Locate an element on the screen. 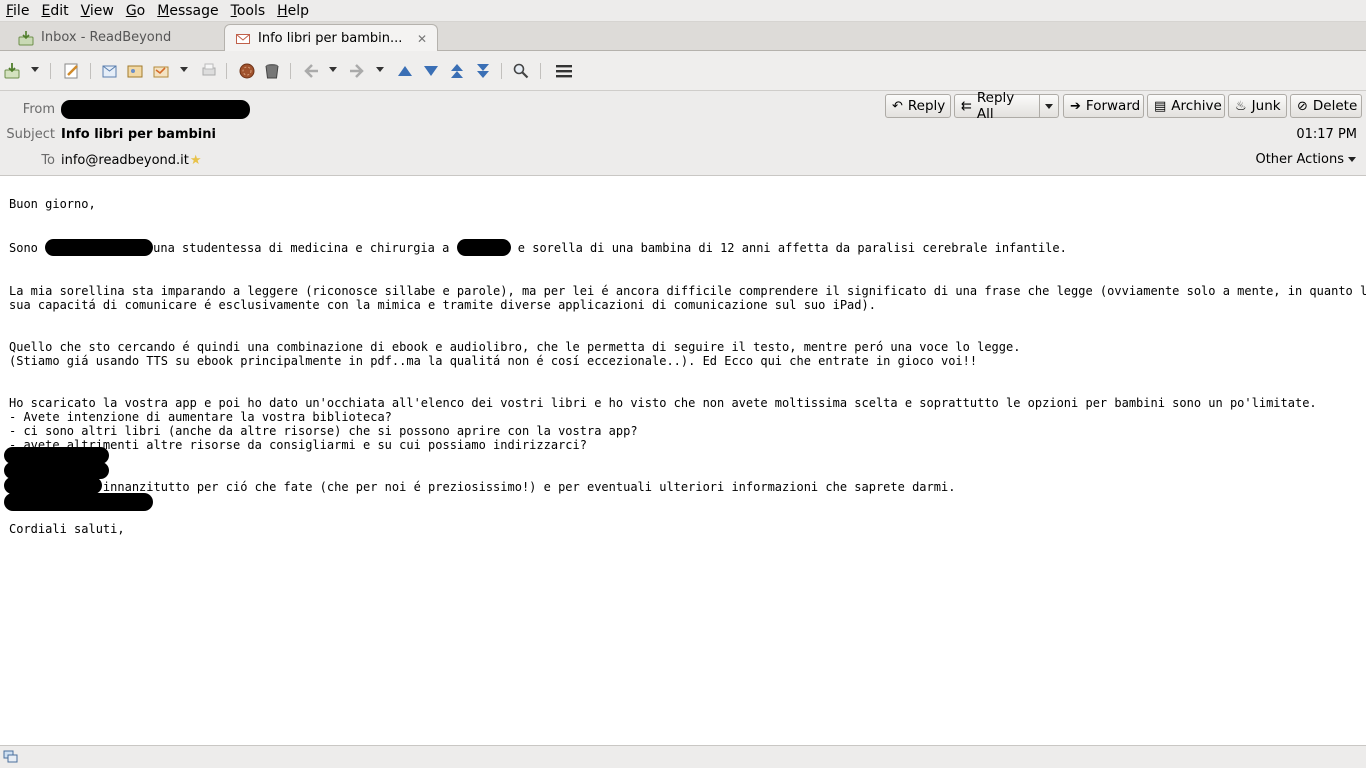 The image size is (1366, 769). delete-icon: ⊘ is located at coordinates (1302, 106).